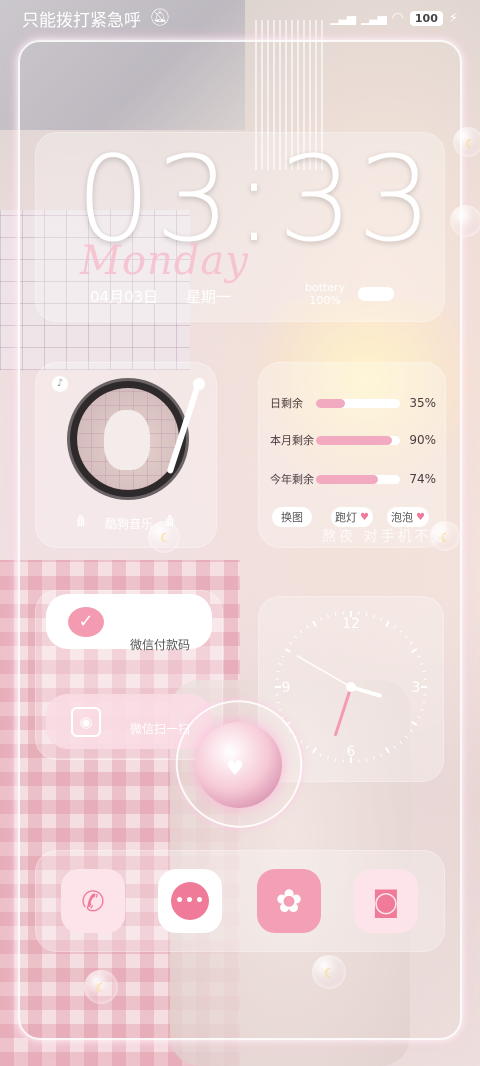 Image resolution: width=480 pixels, height=1066 pixels. Describe the element at coordinates (343, 711) in the screenshot. I see `minute-hand` at that location.